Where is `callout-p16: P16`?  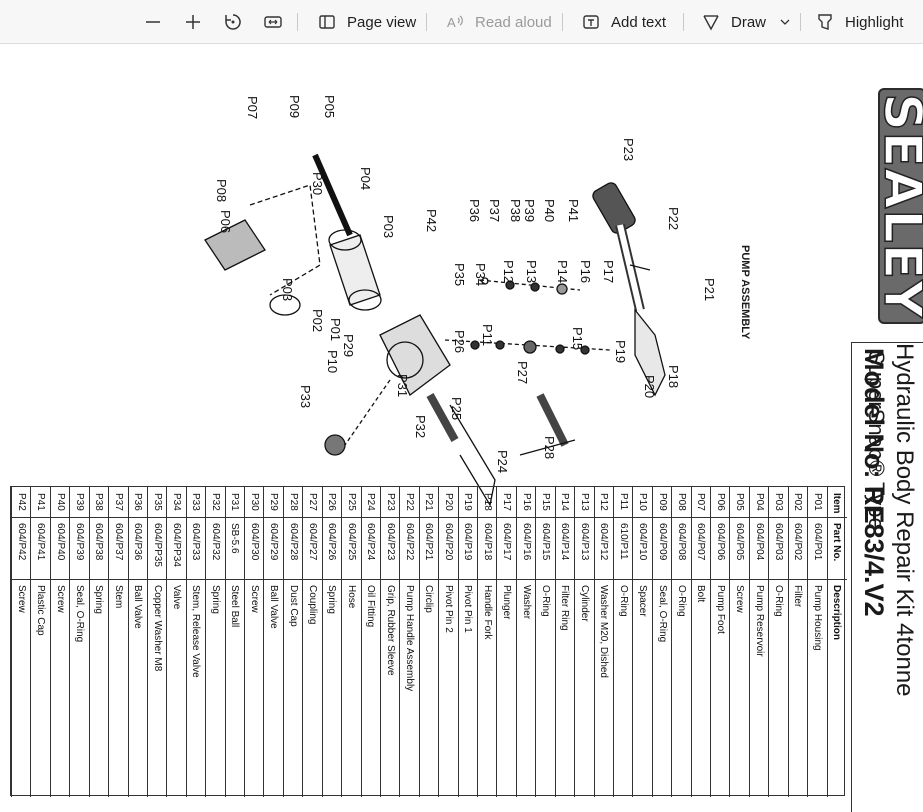
callout-p16: P16 is located at coordinates (585, 272).